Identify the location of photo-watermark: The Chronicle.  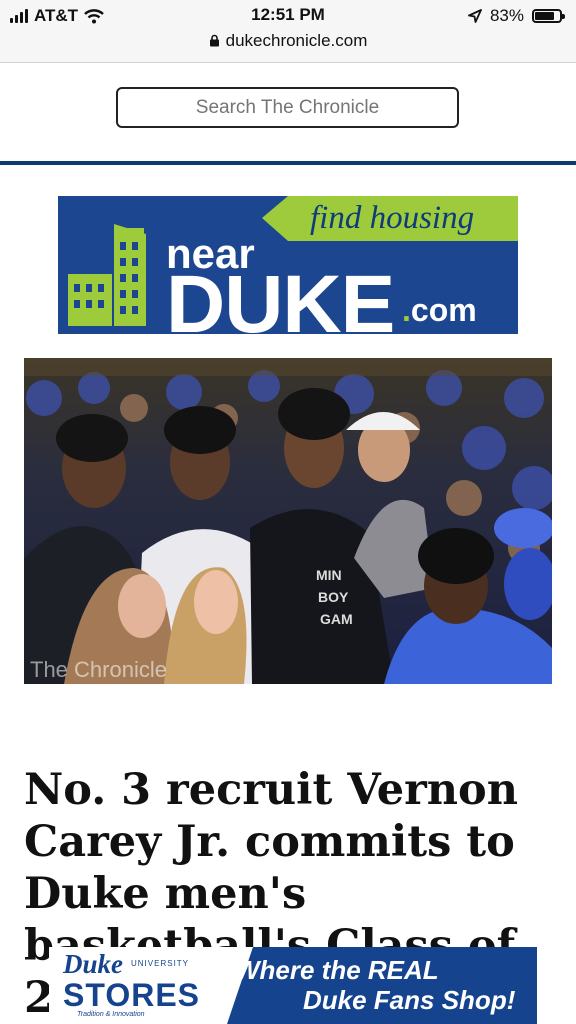
(98, 669).